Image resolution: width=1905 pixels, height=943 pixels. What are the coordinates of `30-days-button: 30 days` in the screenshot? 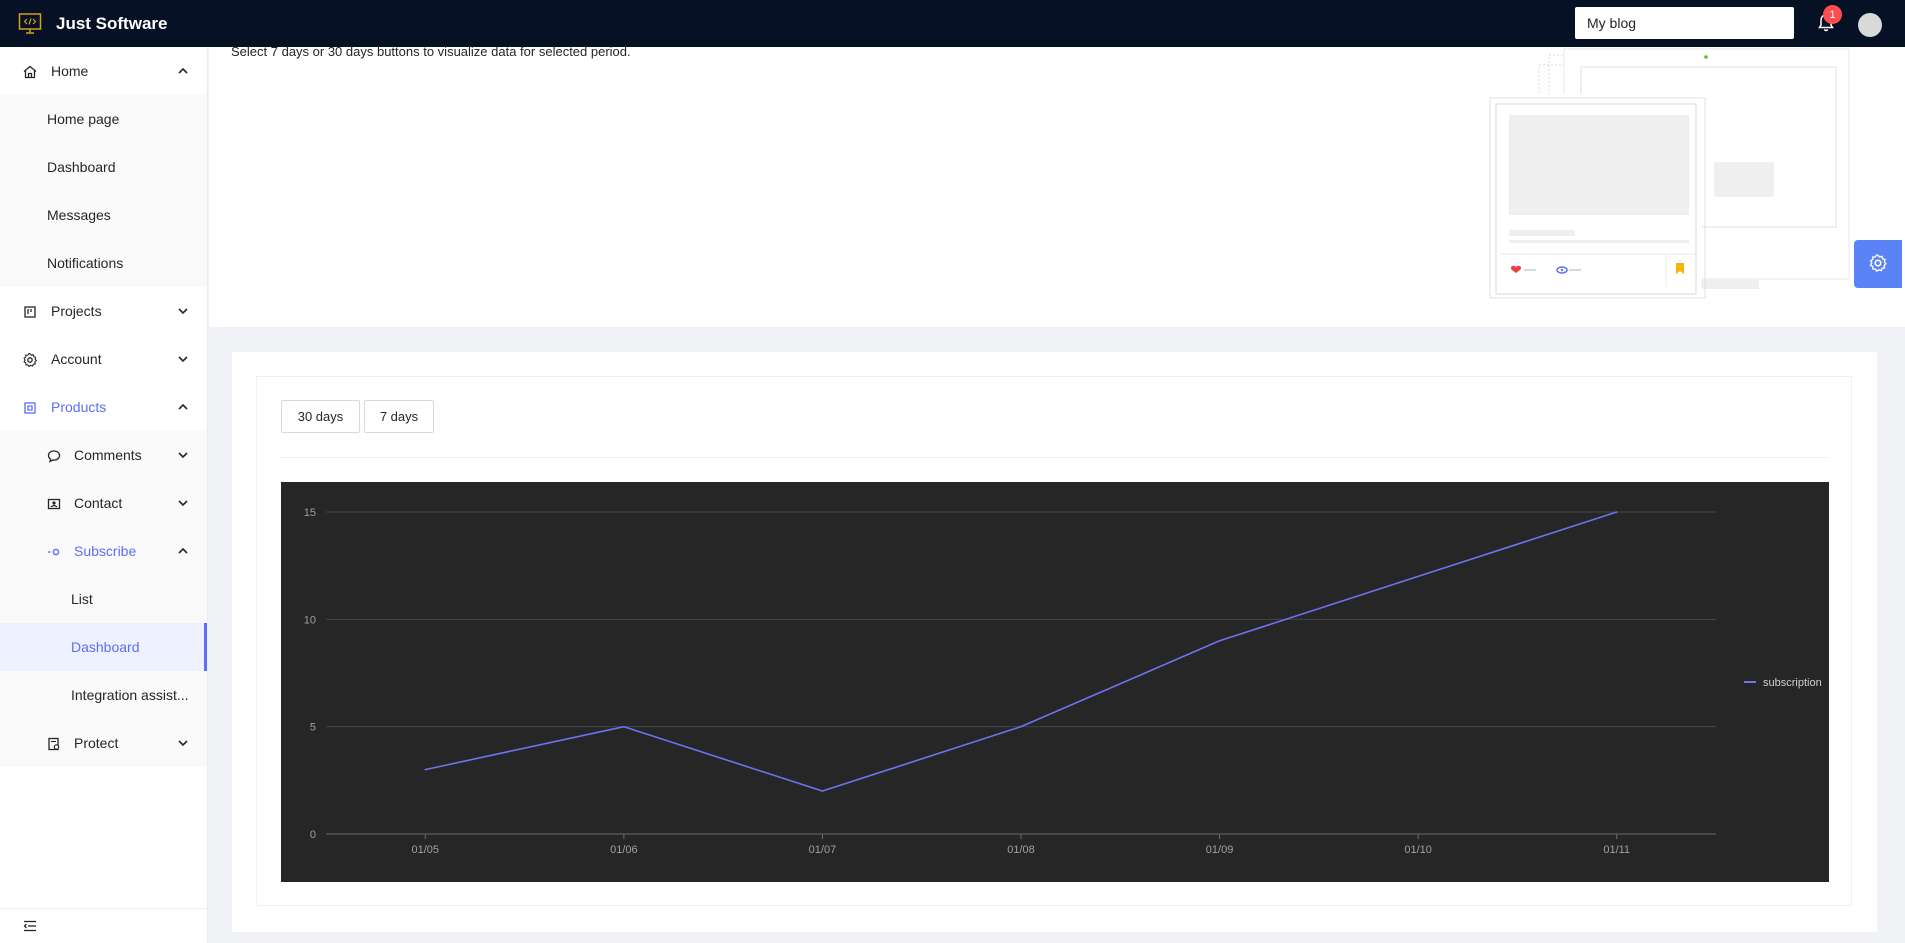 It's located at (320, 416).